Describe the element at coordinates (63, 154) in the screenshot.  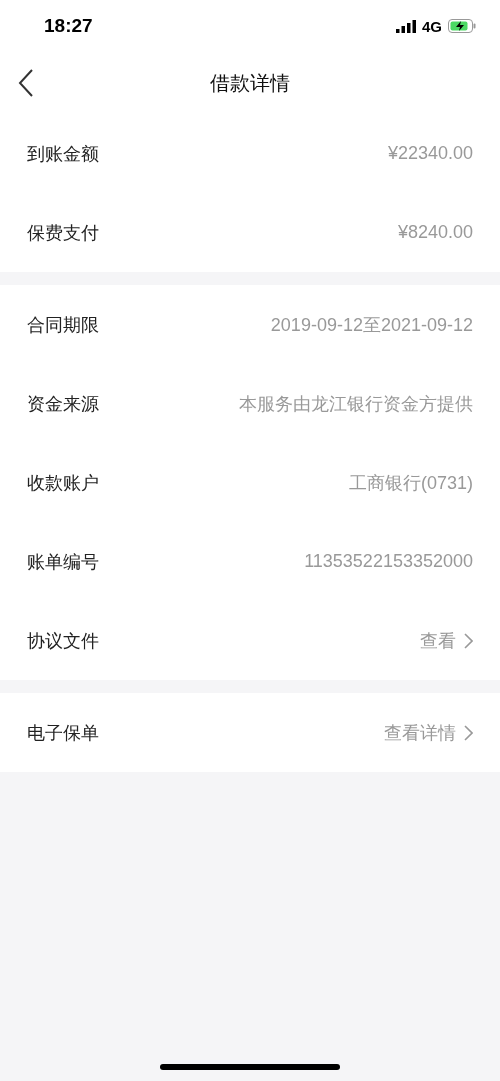
I see `row-label: 到账金额` at that location.